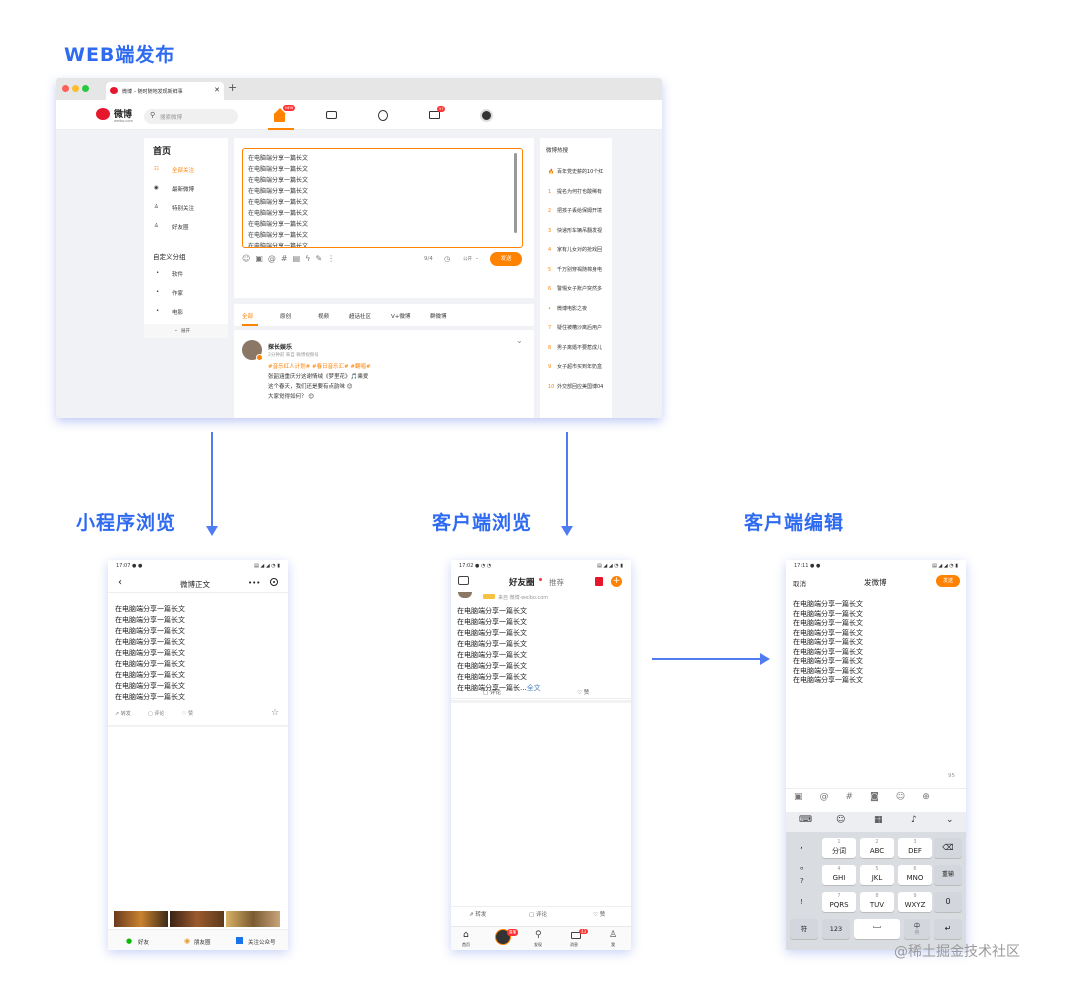 This screenshot has height=987, width=1080. Describe the element at coordinates (171, 117) in the screenshot. I see `search-input: 搜索微博` at that location.